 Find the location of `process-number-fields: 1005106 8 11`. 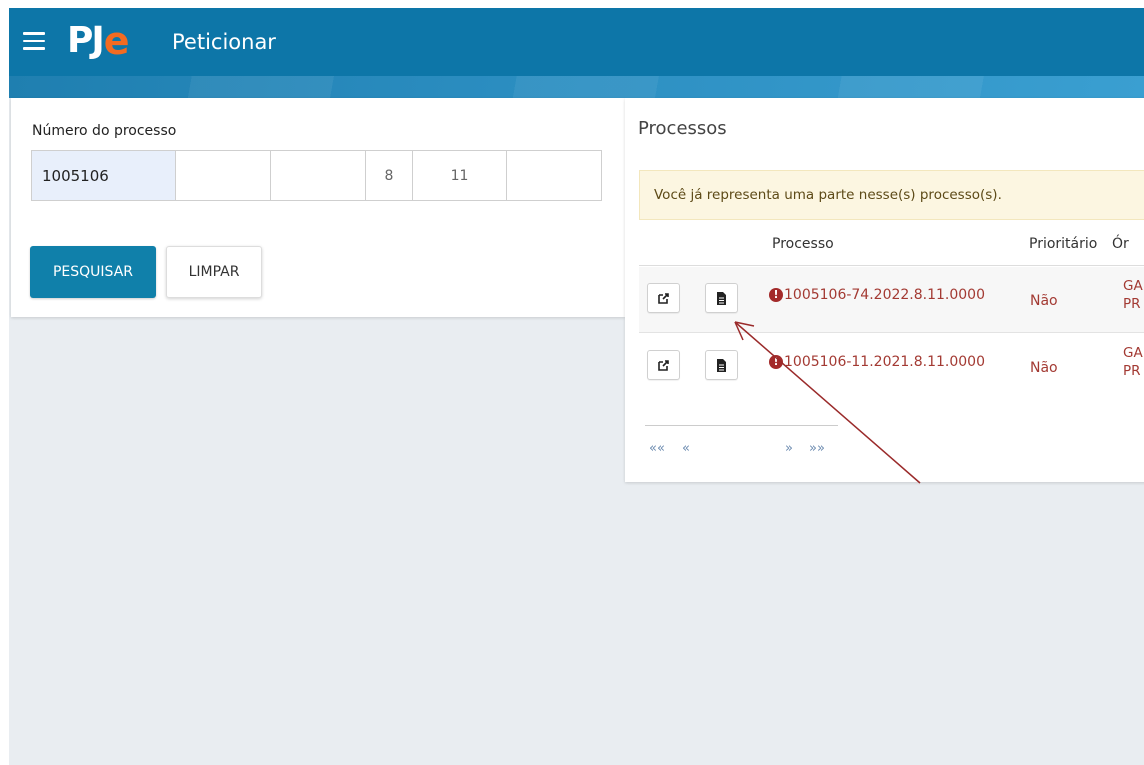

process-number-fields: 1005106 8 11 is located at coordinates (316, 175).